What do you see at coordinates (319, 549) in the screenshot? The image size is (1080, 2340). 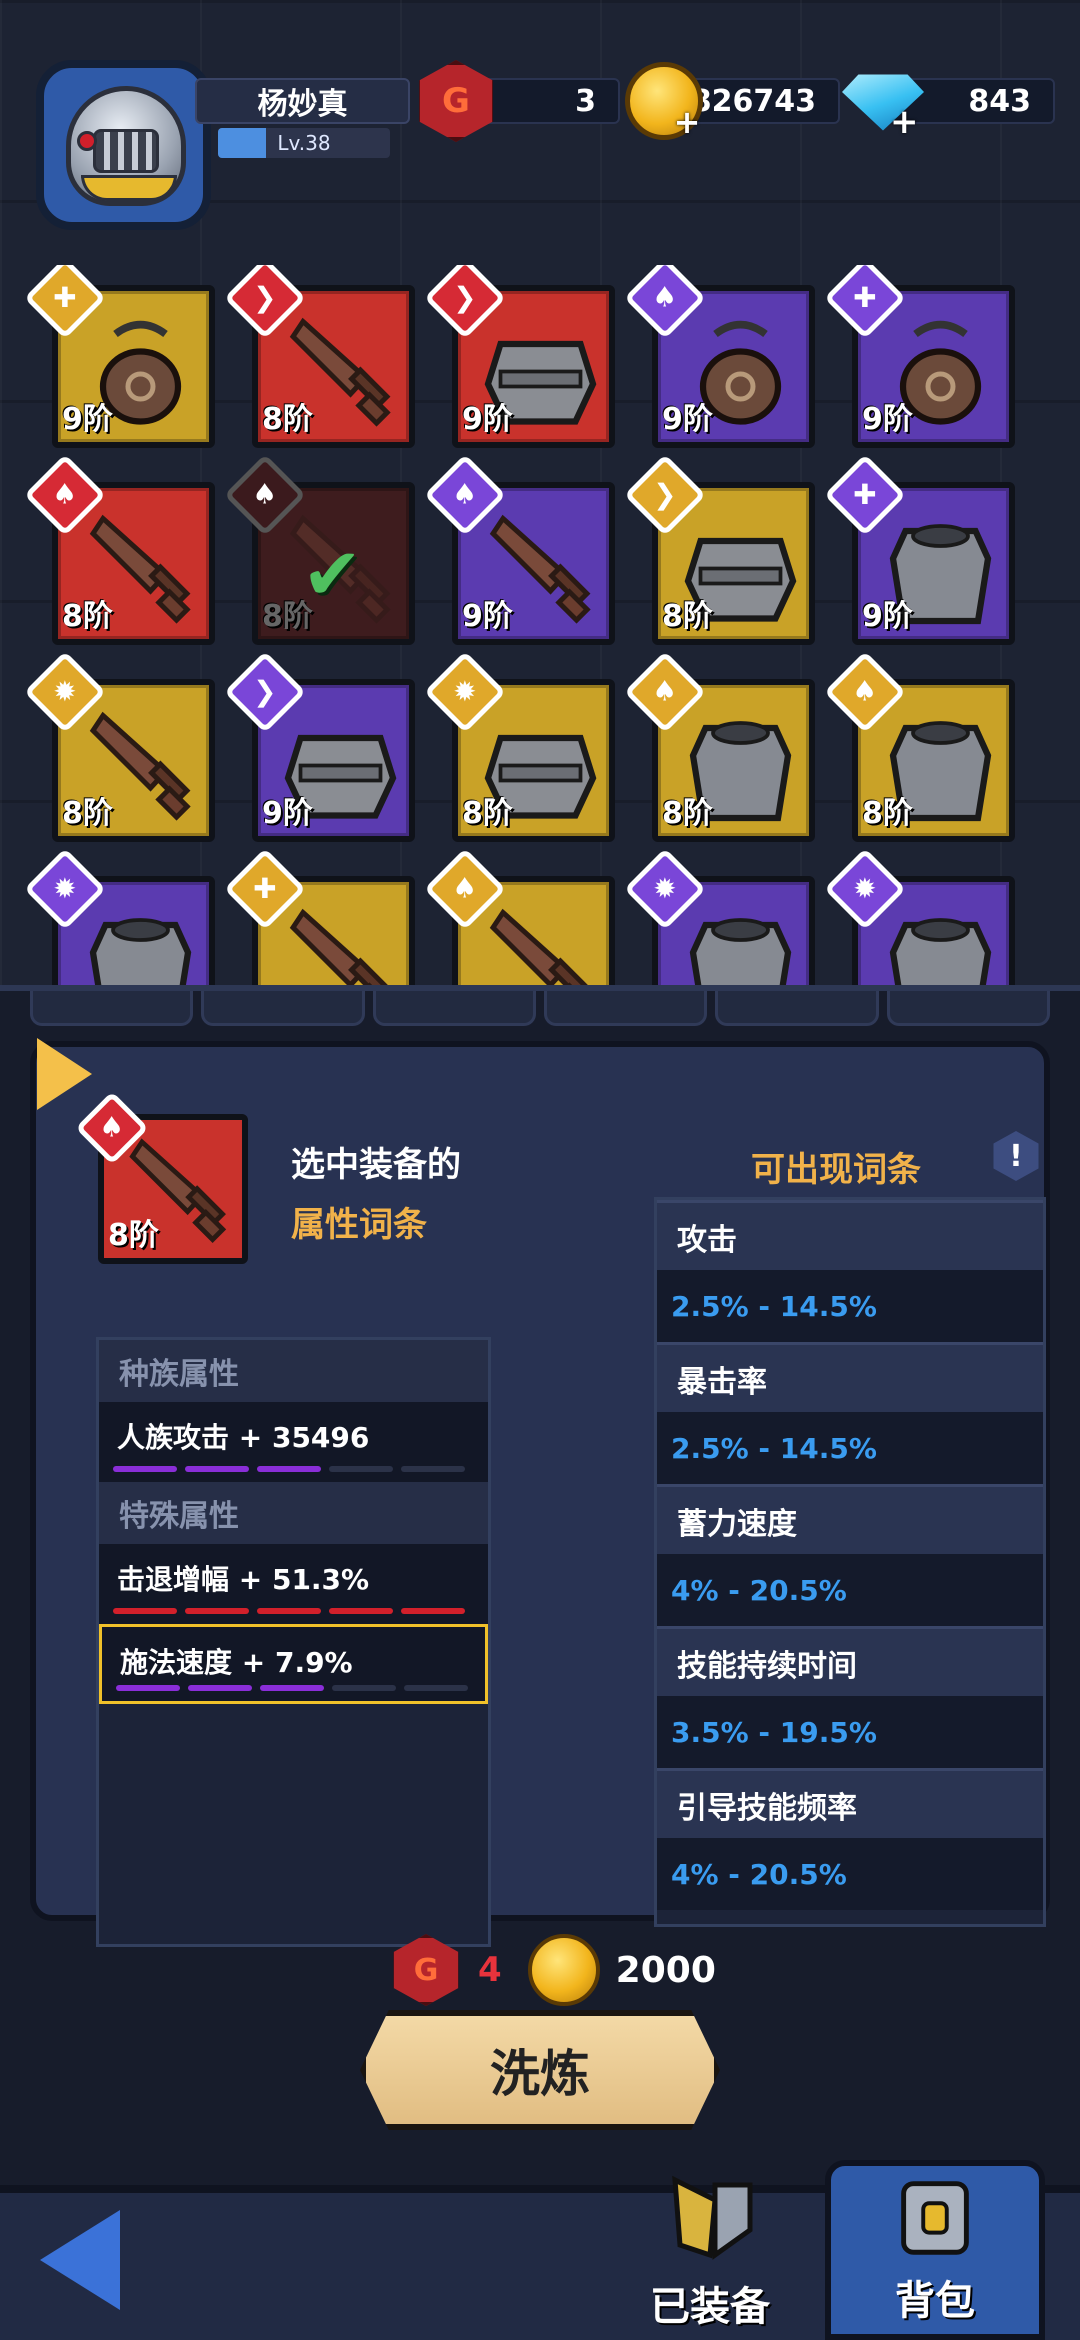 I see `inventory-item: ♠ ✔ 8阶` at bounding box center [319, 549].